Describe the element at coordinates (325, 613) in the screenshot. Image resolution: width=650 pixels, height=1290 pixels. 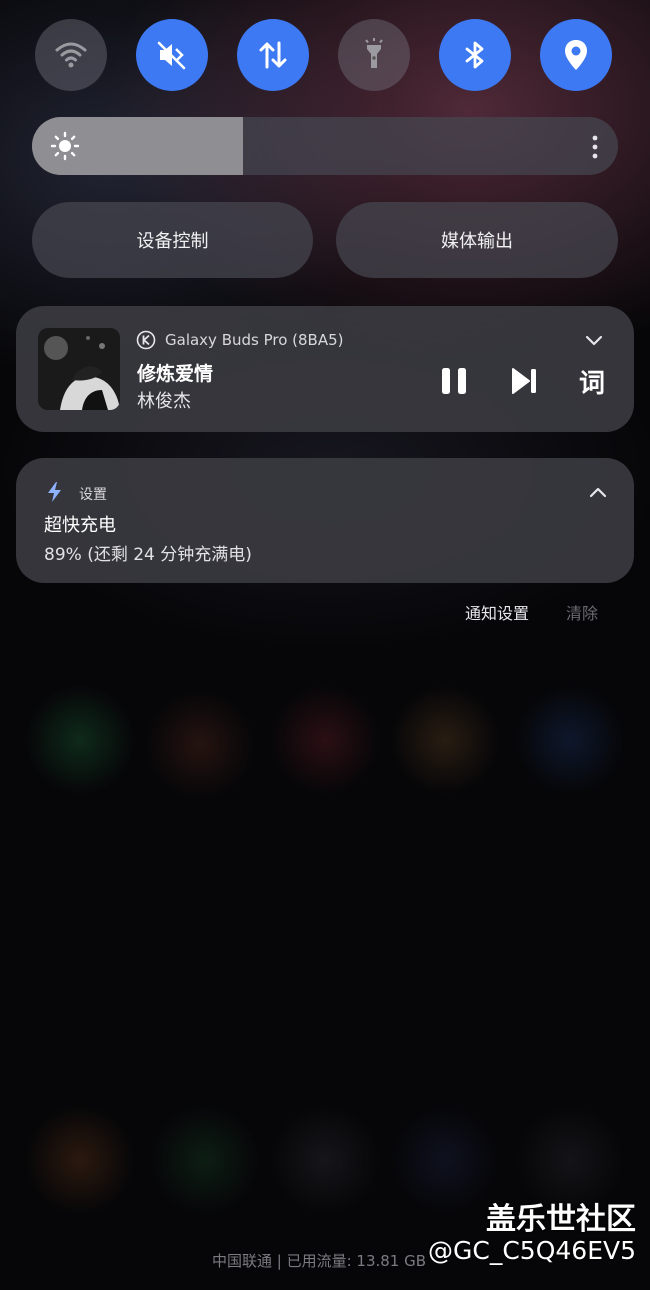
I see `notification-actions: 通知设置 清除` at that location.